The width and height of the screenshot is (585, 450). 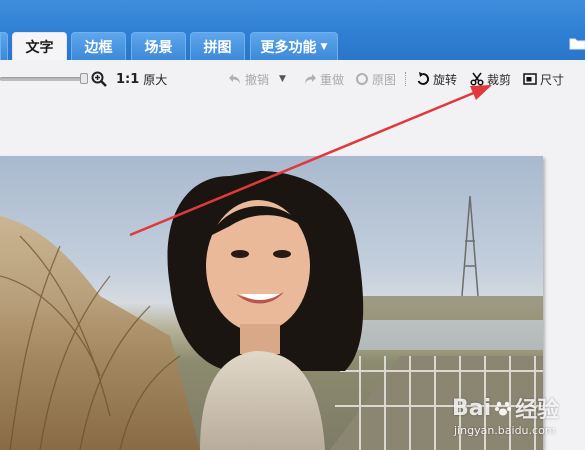 I want to click on watermark-brand-left: Bai, so click(x=472, y=408).